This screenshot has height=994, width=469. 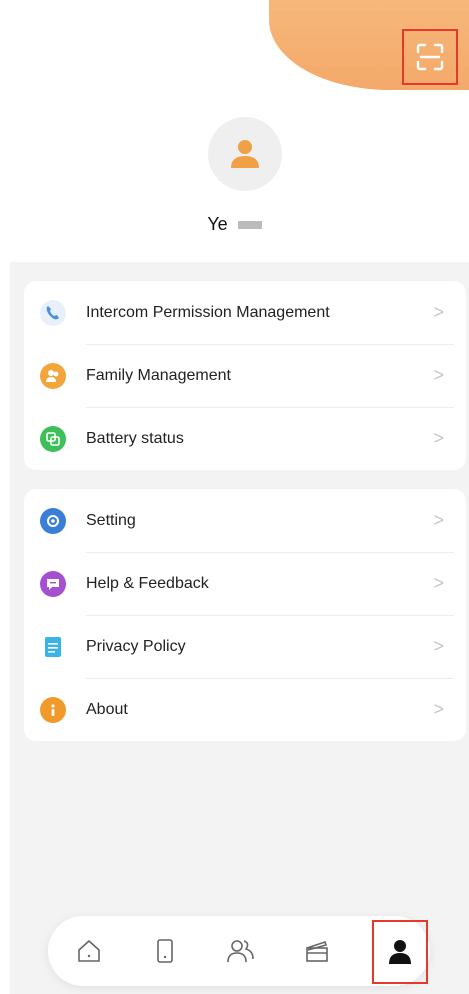 I want to click on contacts-icon, so click(x=240, y=951).